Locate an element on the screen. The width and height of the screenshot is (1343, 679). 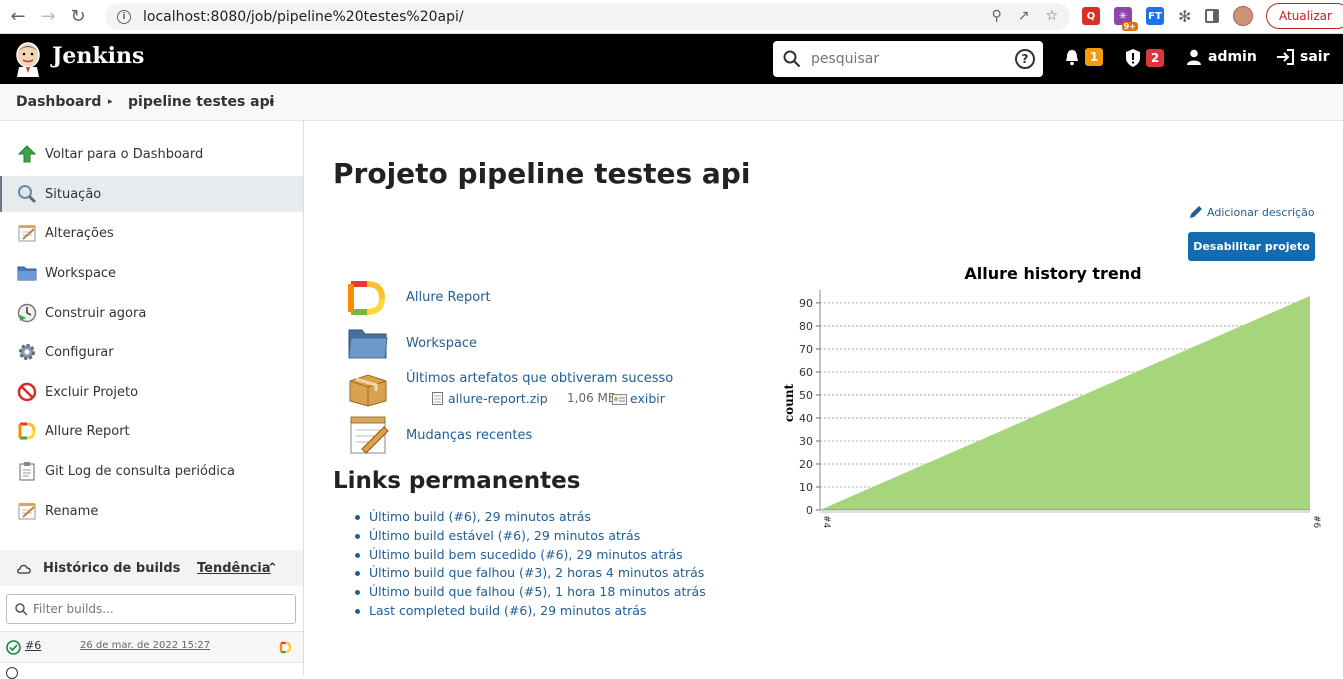
filter-builds-input is located at coordinates (153, 609).